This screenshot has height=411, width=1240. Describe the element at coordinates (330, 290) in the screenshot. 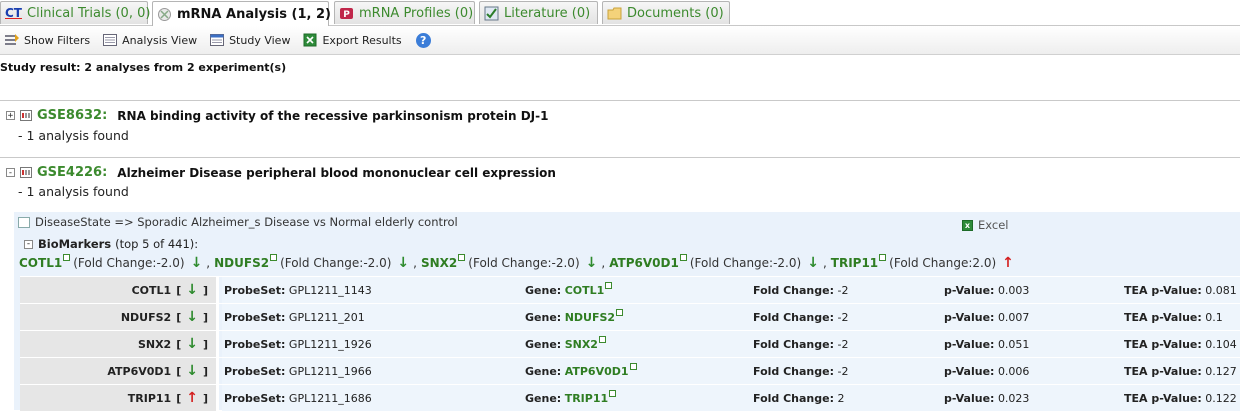

I see `probeset-value: GPL1211_1143` at that location.